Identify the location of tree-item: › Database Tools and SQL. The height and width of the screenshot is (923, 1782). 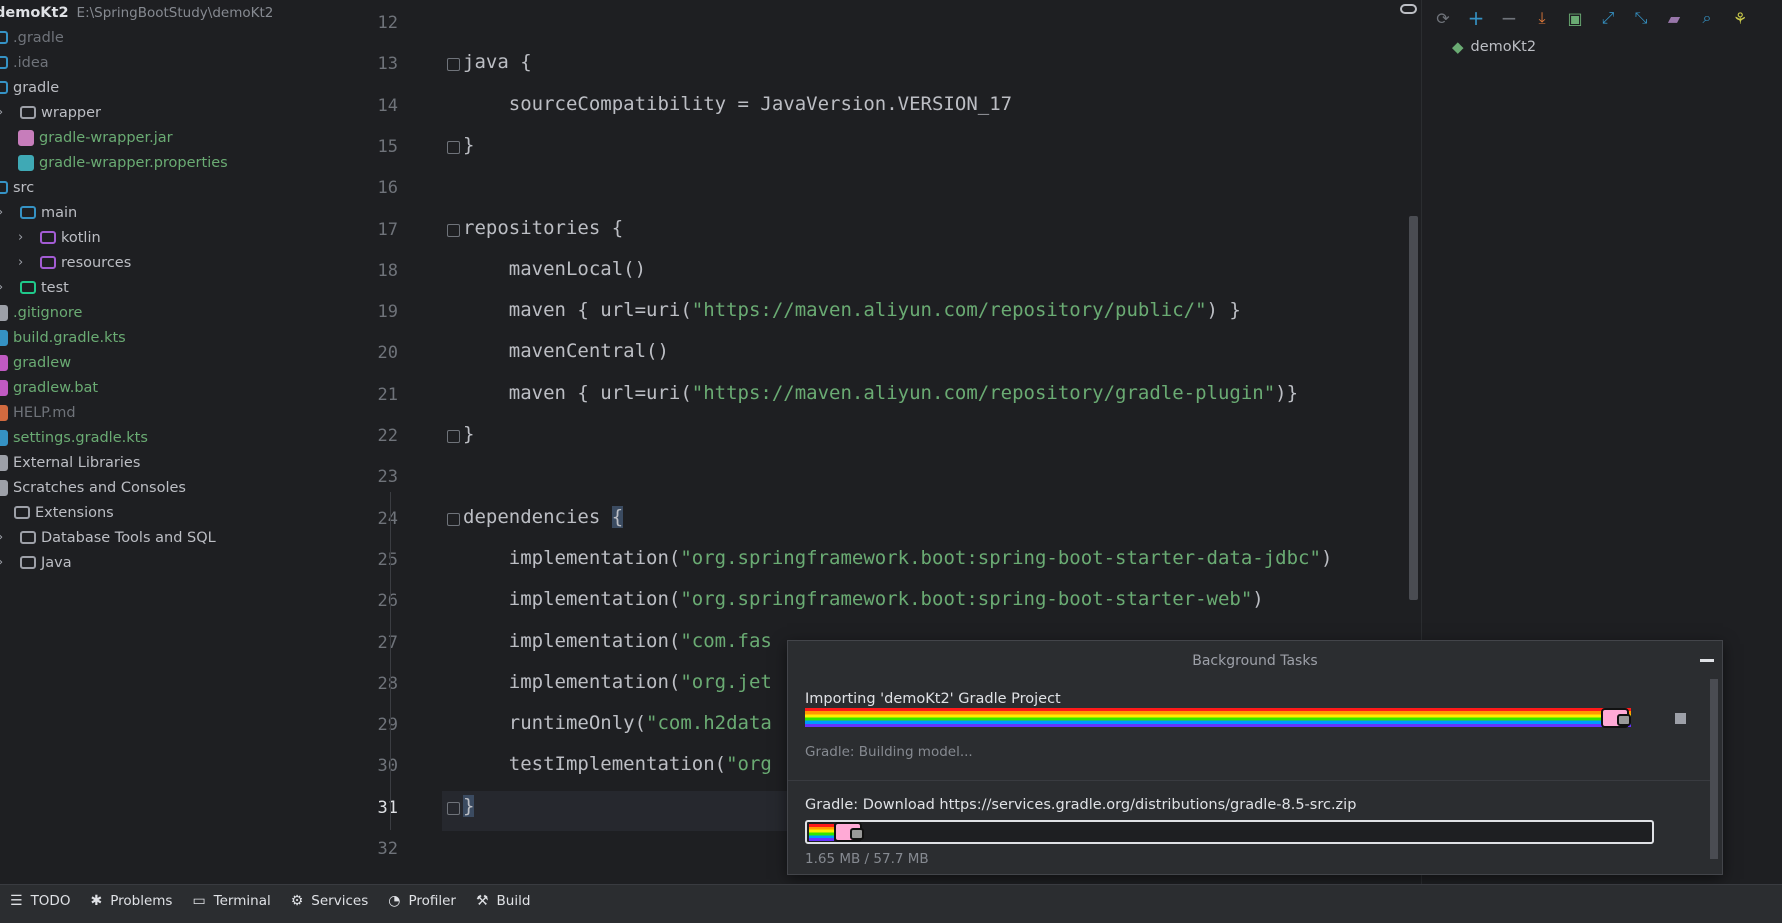
(108, 537).